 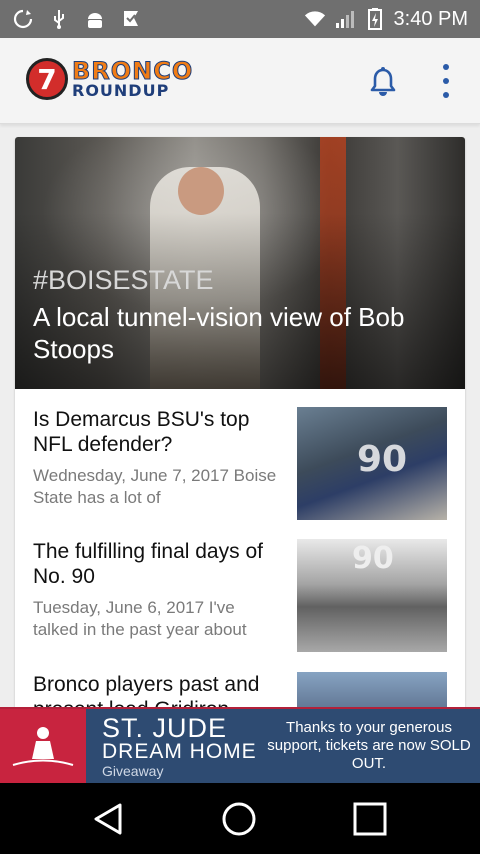 I want to click on article-title: Is Demarcus BSU's top NFL defender?, so click(x=158, y=432).